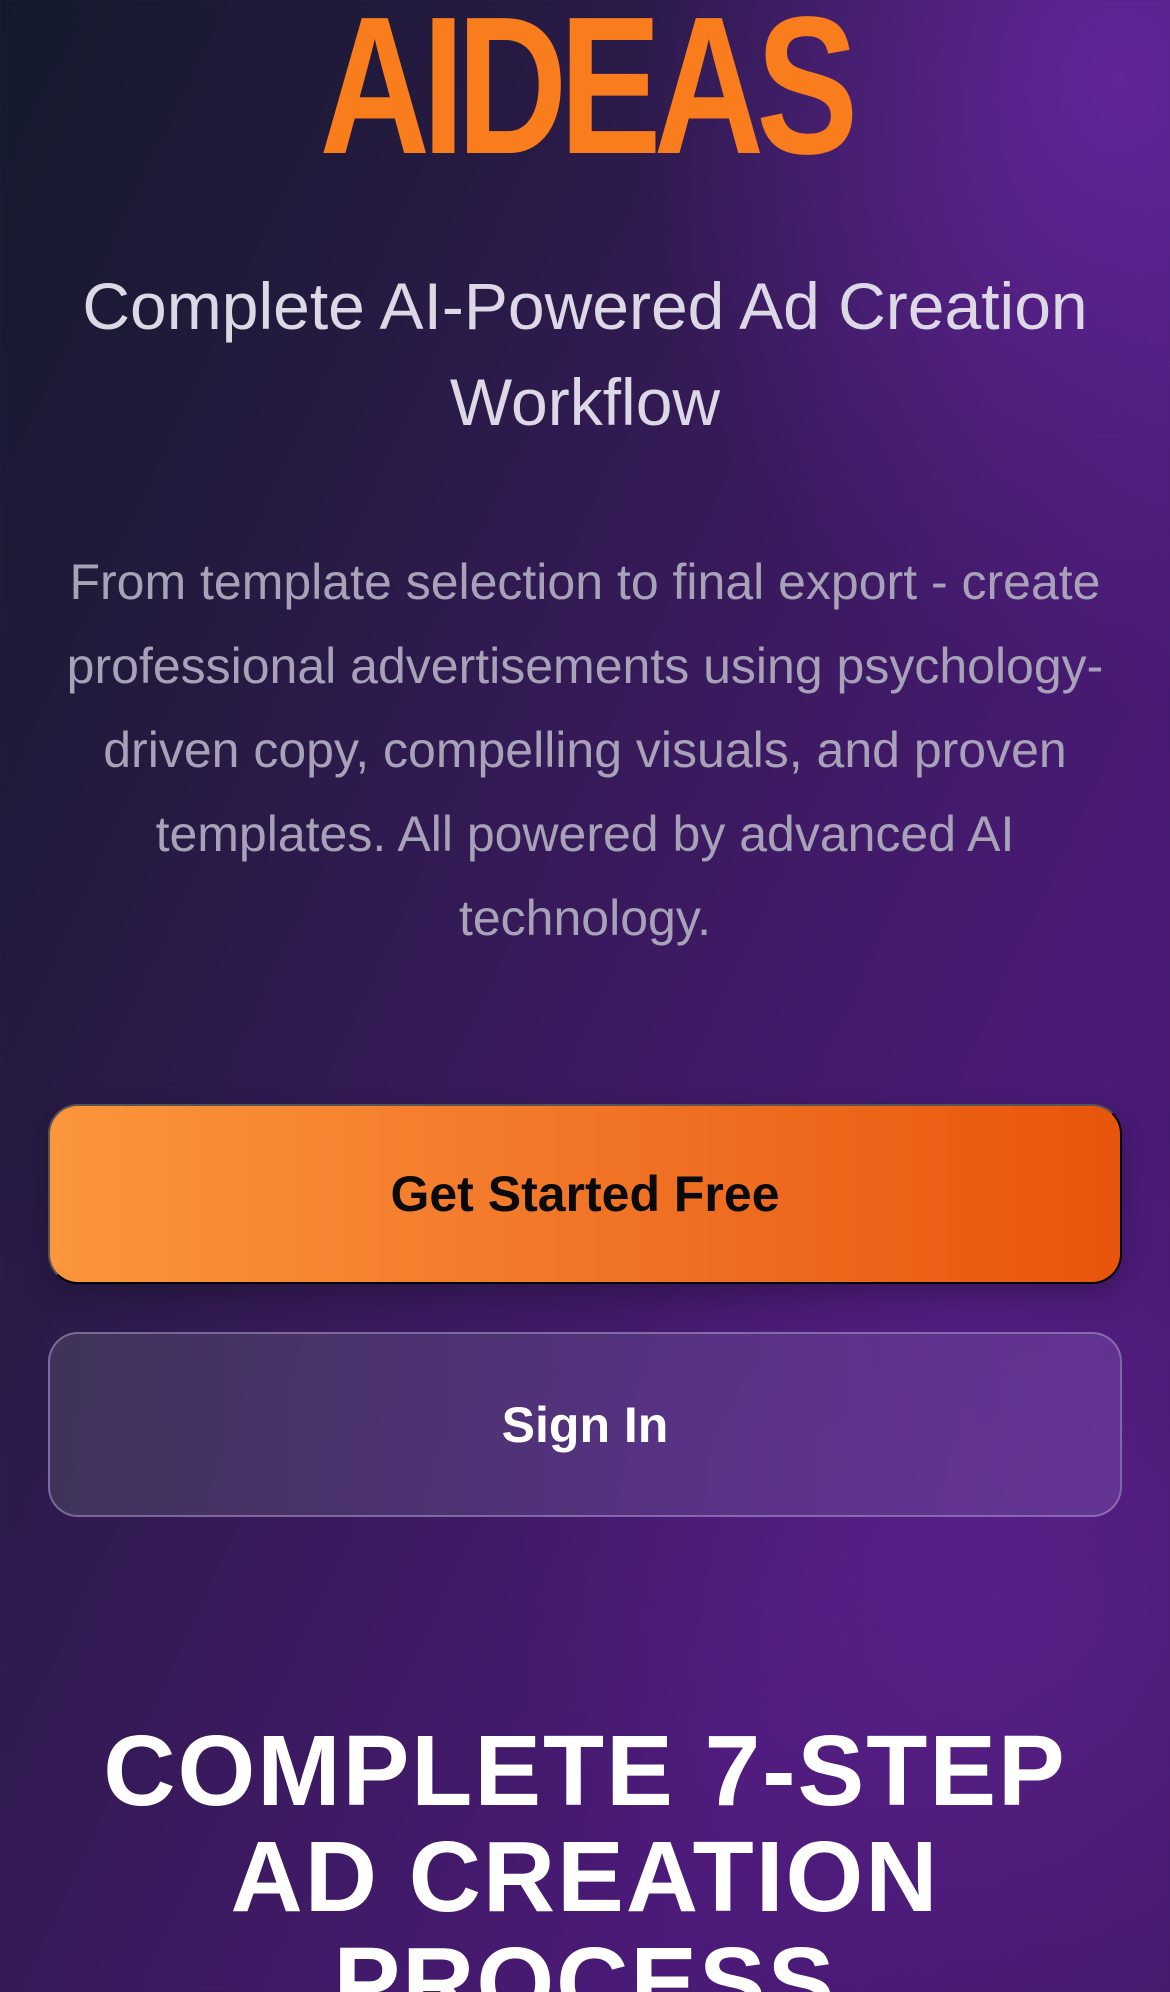 This screenshot has width=1170, height=1992. I want to click on hero-tagline: Complete AI-Powered Ad Creation Workflow, so click(585, 354).